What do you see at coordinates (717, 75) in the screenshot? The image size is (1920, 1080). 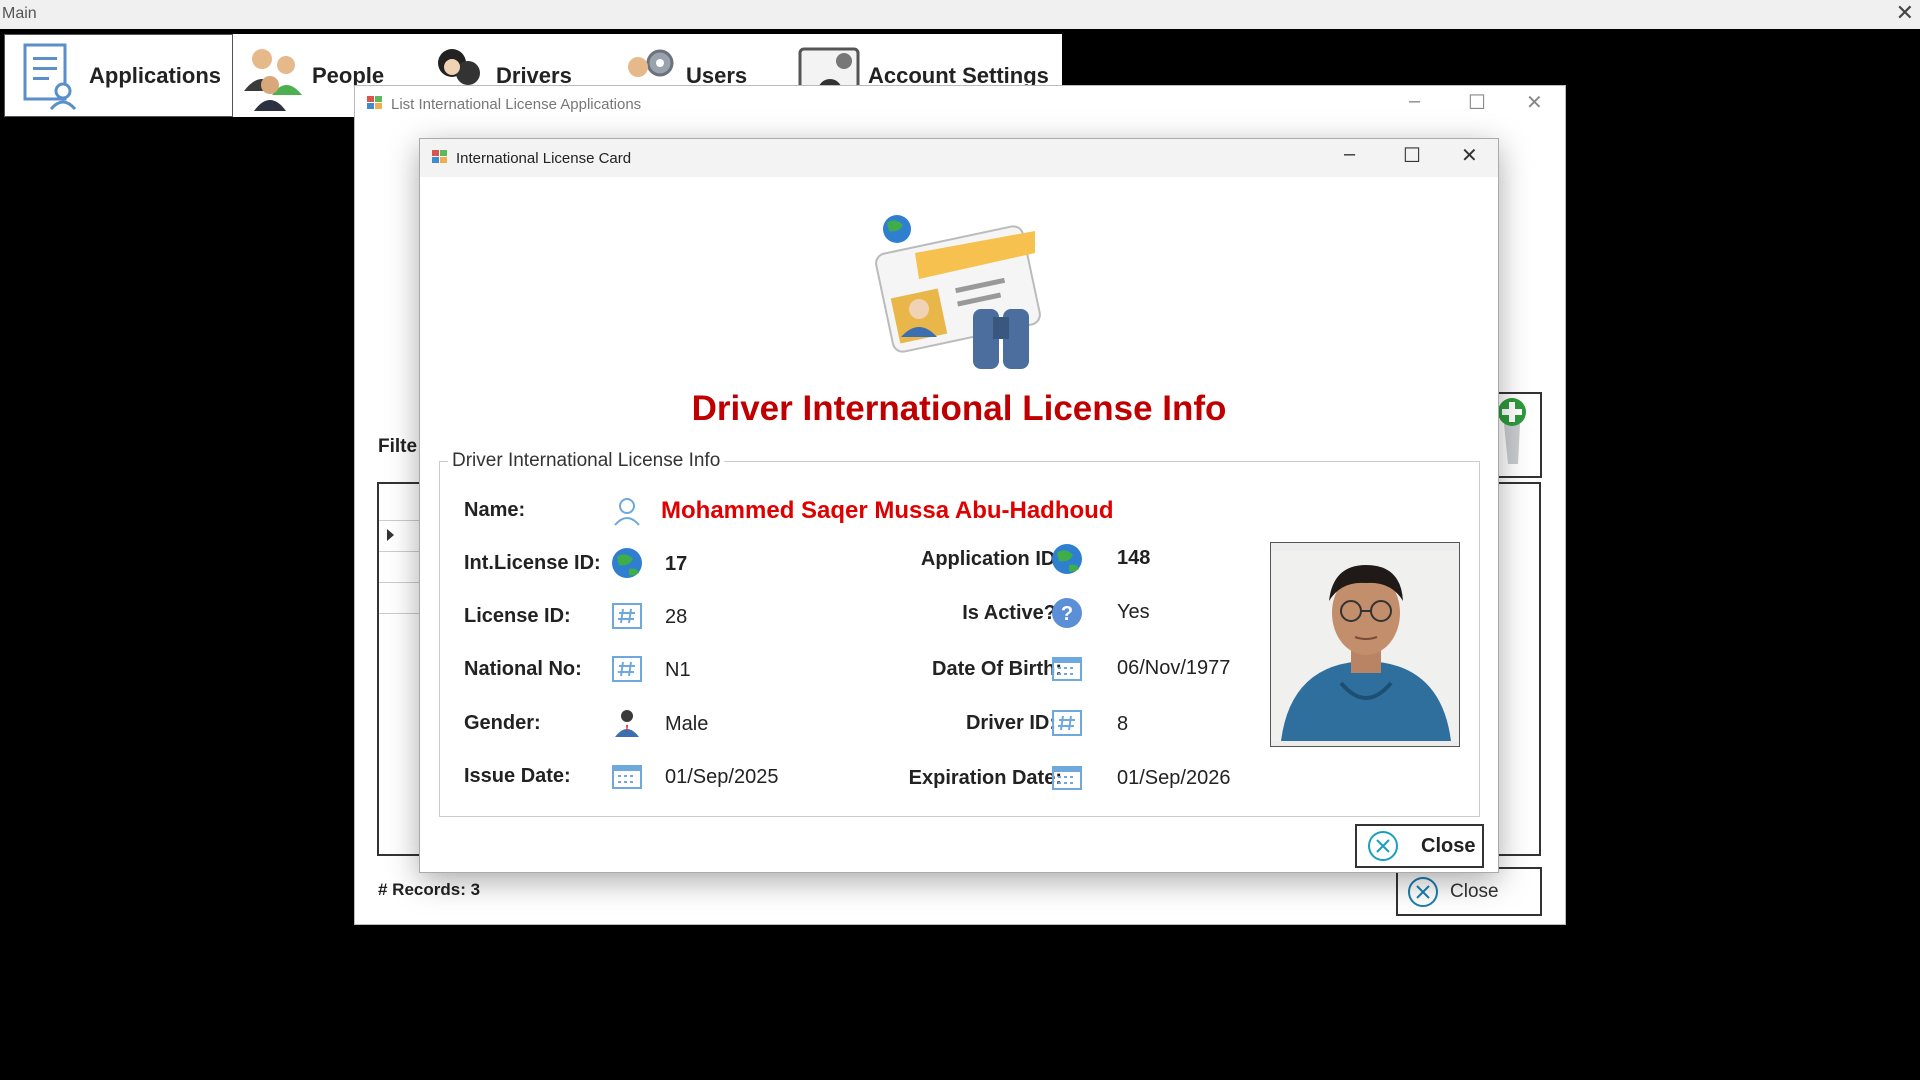 I see `menu-label-users: Users` at bounding box center [717, 75].